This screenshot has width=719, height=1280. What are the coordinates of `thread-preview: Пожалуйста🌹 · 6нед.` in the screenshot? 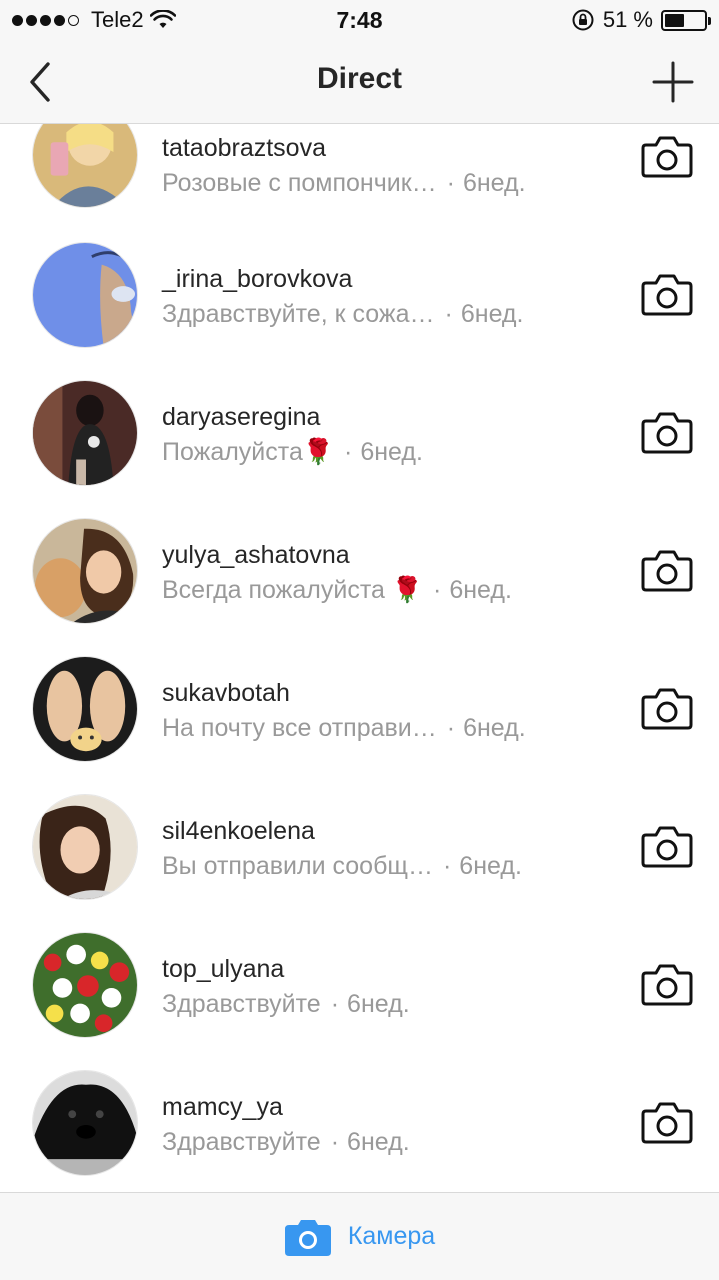 It's located at (292, 452).